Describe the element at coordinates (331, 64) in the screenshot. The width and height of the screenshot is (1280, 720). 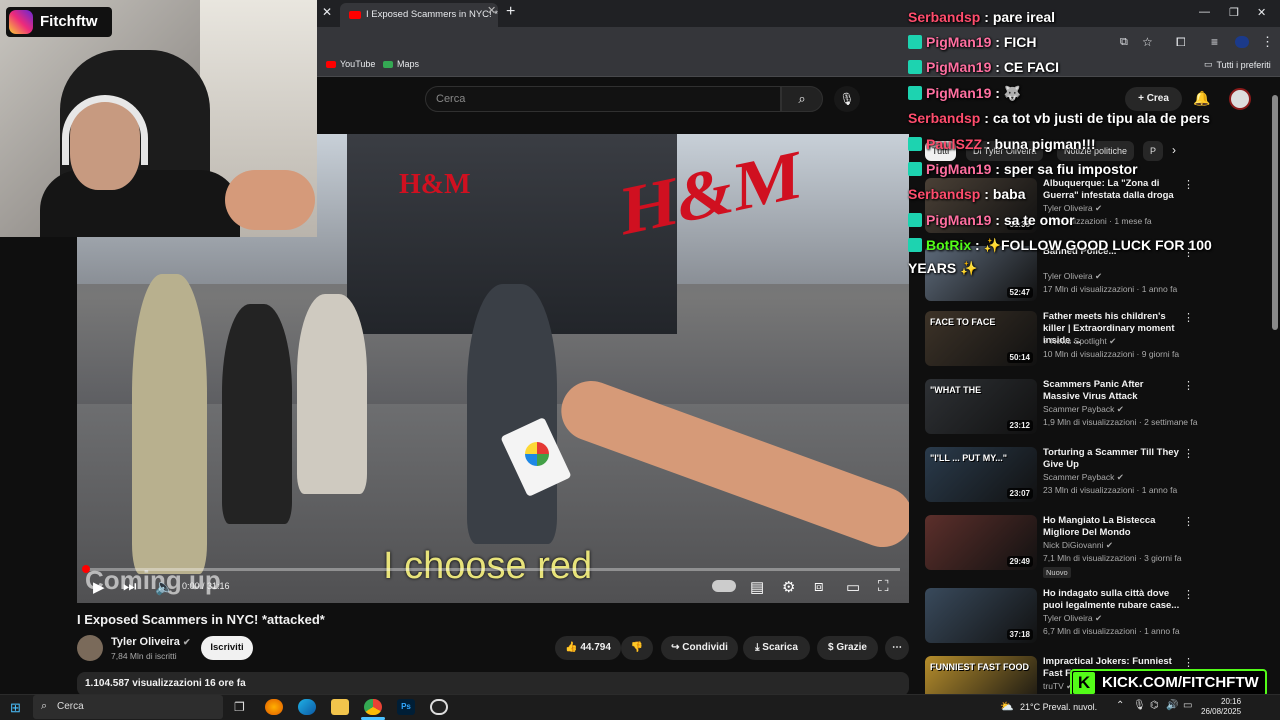
I see `youtube-icon` at that location.